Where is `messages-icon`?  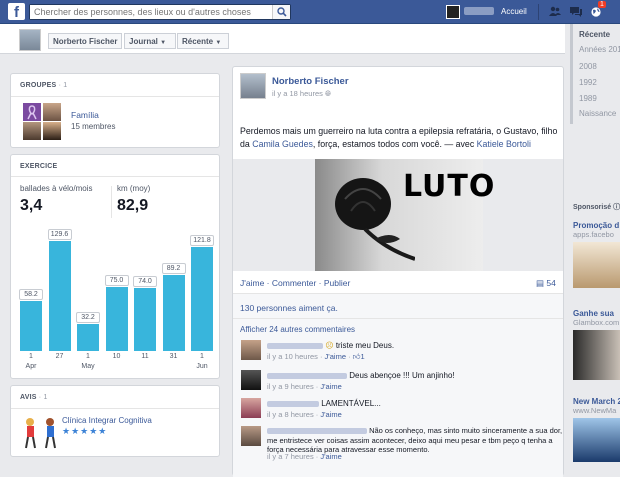 messages-icon is located at coordinates (576, 11).